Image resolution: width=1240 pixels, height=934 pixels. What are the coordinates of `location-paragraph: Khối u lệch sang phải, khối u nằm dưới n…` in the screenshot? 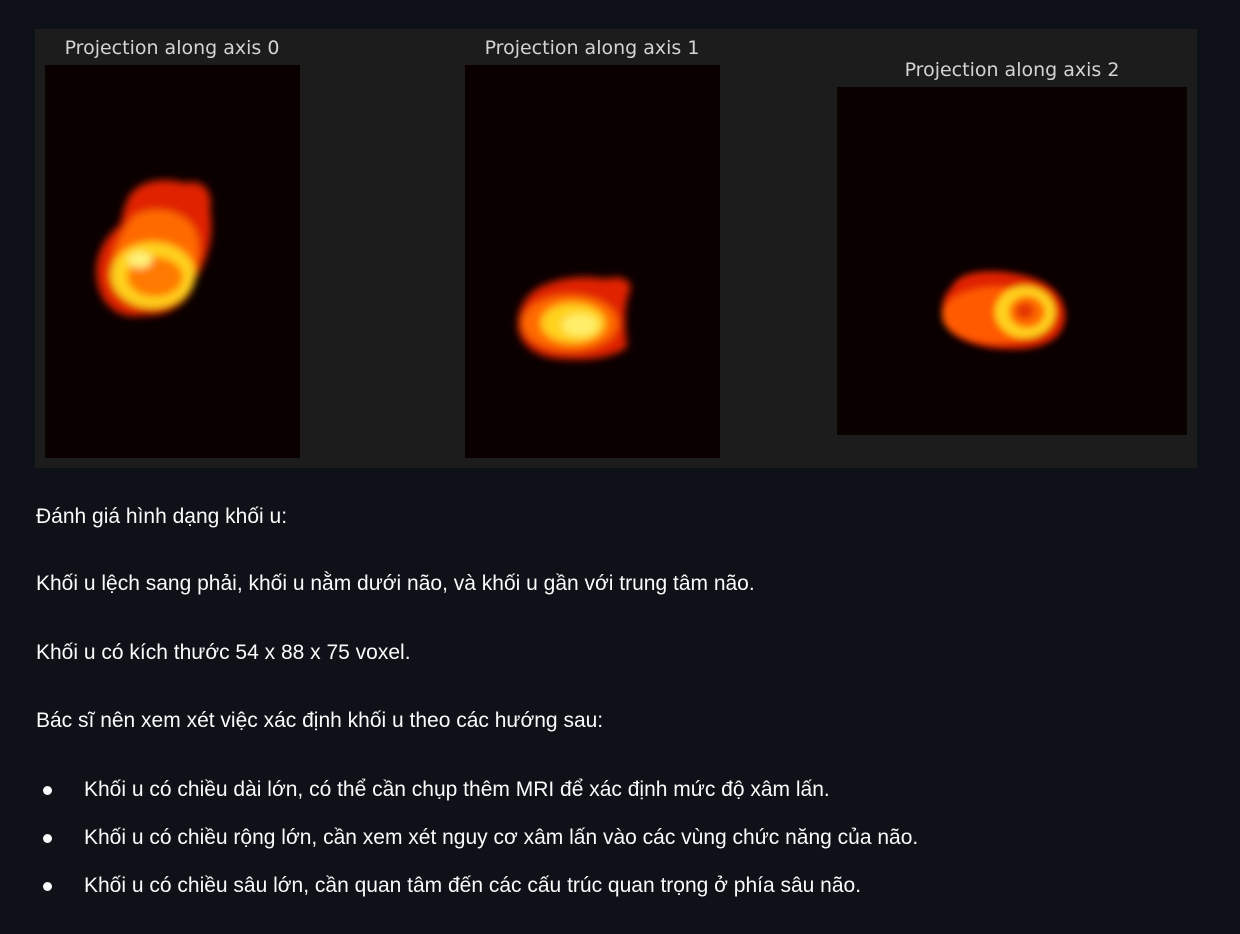 It's located at (395, 583).